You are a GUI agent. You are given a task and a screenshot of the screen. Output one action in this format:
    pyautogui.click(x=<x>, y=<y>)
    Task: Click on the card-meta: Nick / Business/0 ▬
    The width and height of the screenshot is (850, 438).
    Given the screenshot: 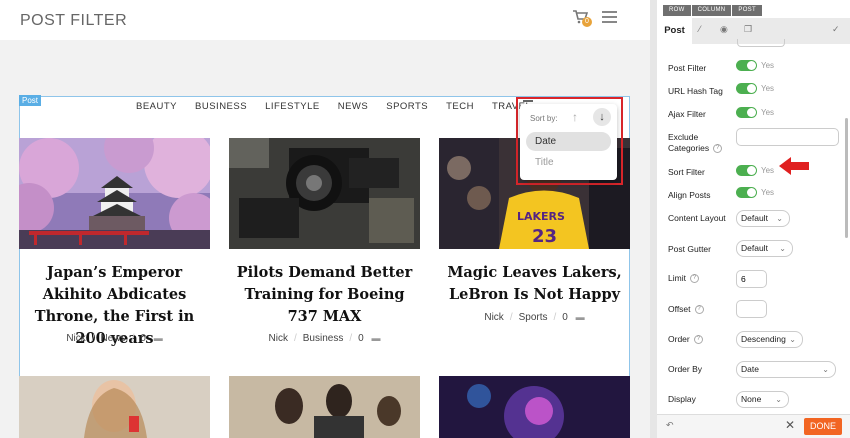 What is the action you would take?
    pyautogui.click(x=324, y=338)
    